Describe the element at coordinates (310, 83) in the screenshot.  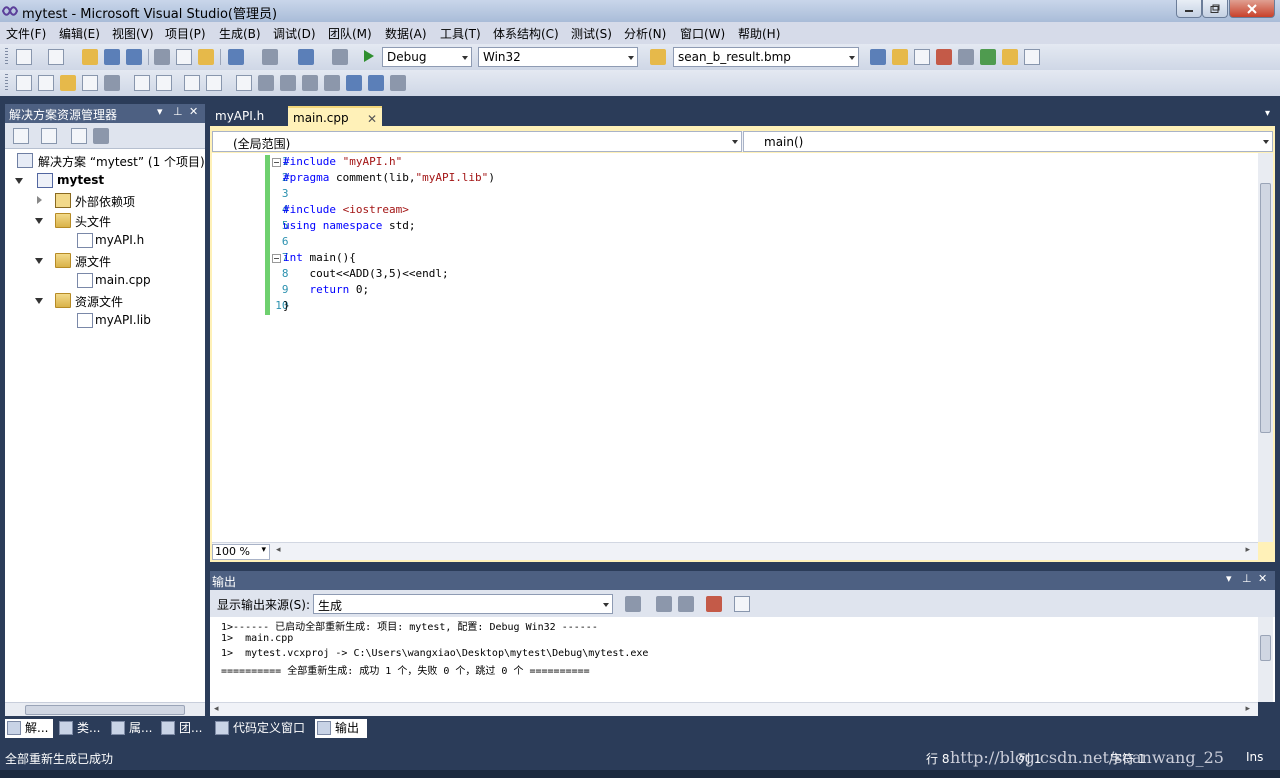
I see `previous-bookmark-in-folder-icon` at that location.